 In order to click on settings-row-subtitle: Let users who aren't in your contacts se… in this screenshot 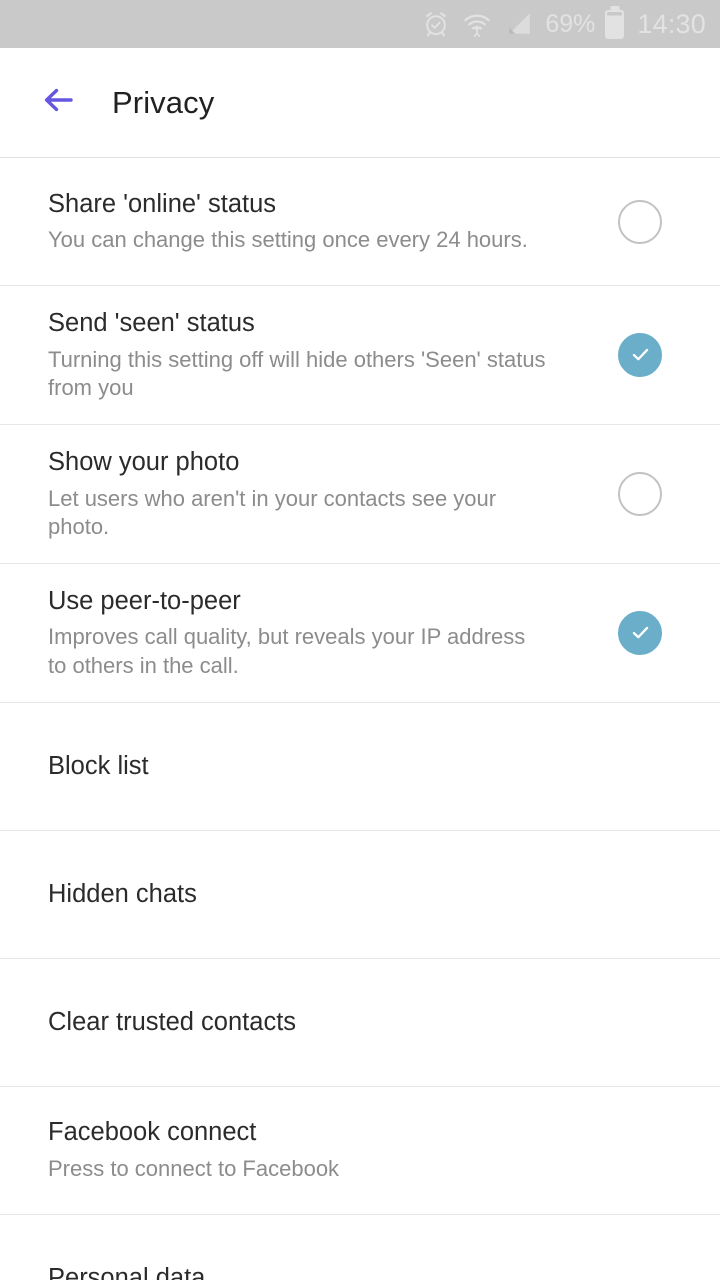, I will do `click(272, 512)`.